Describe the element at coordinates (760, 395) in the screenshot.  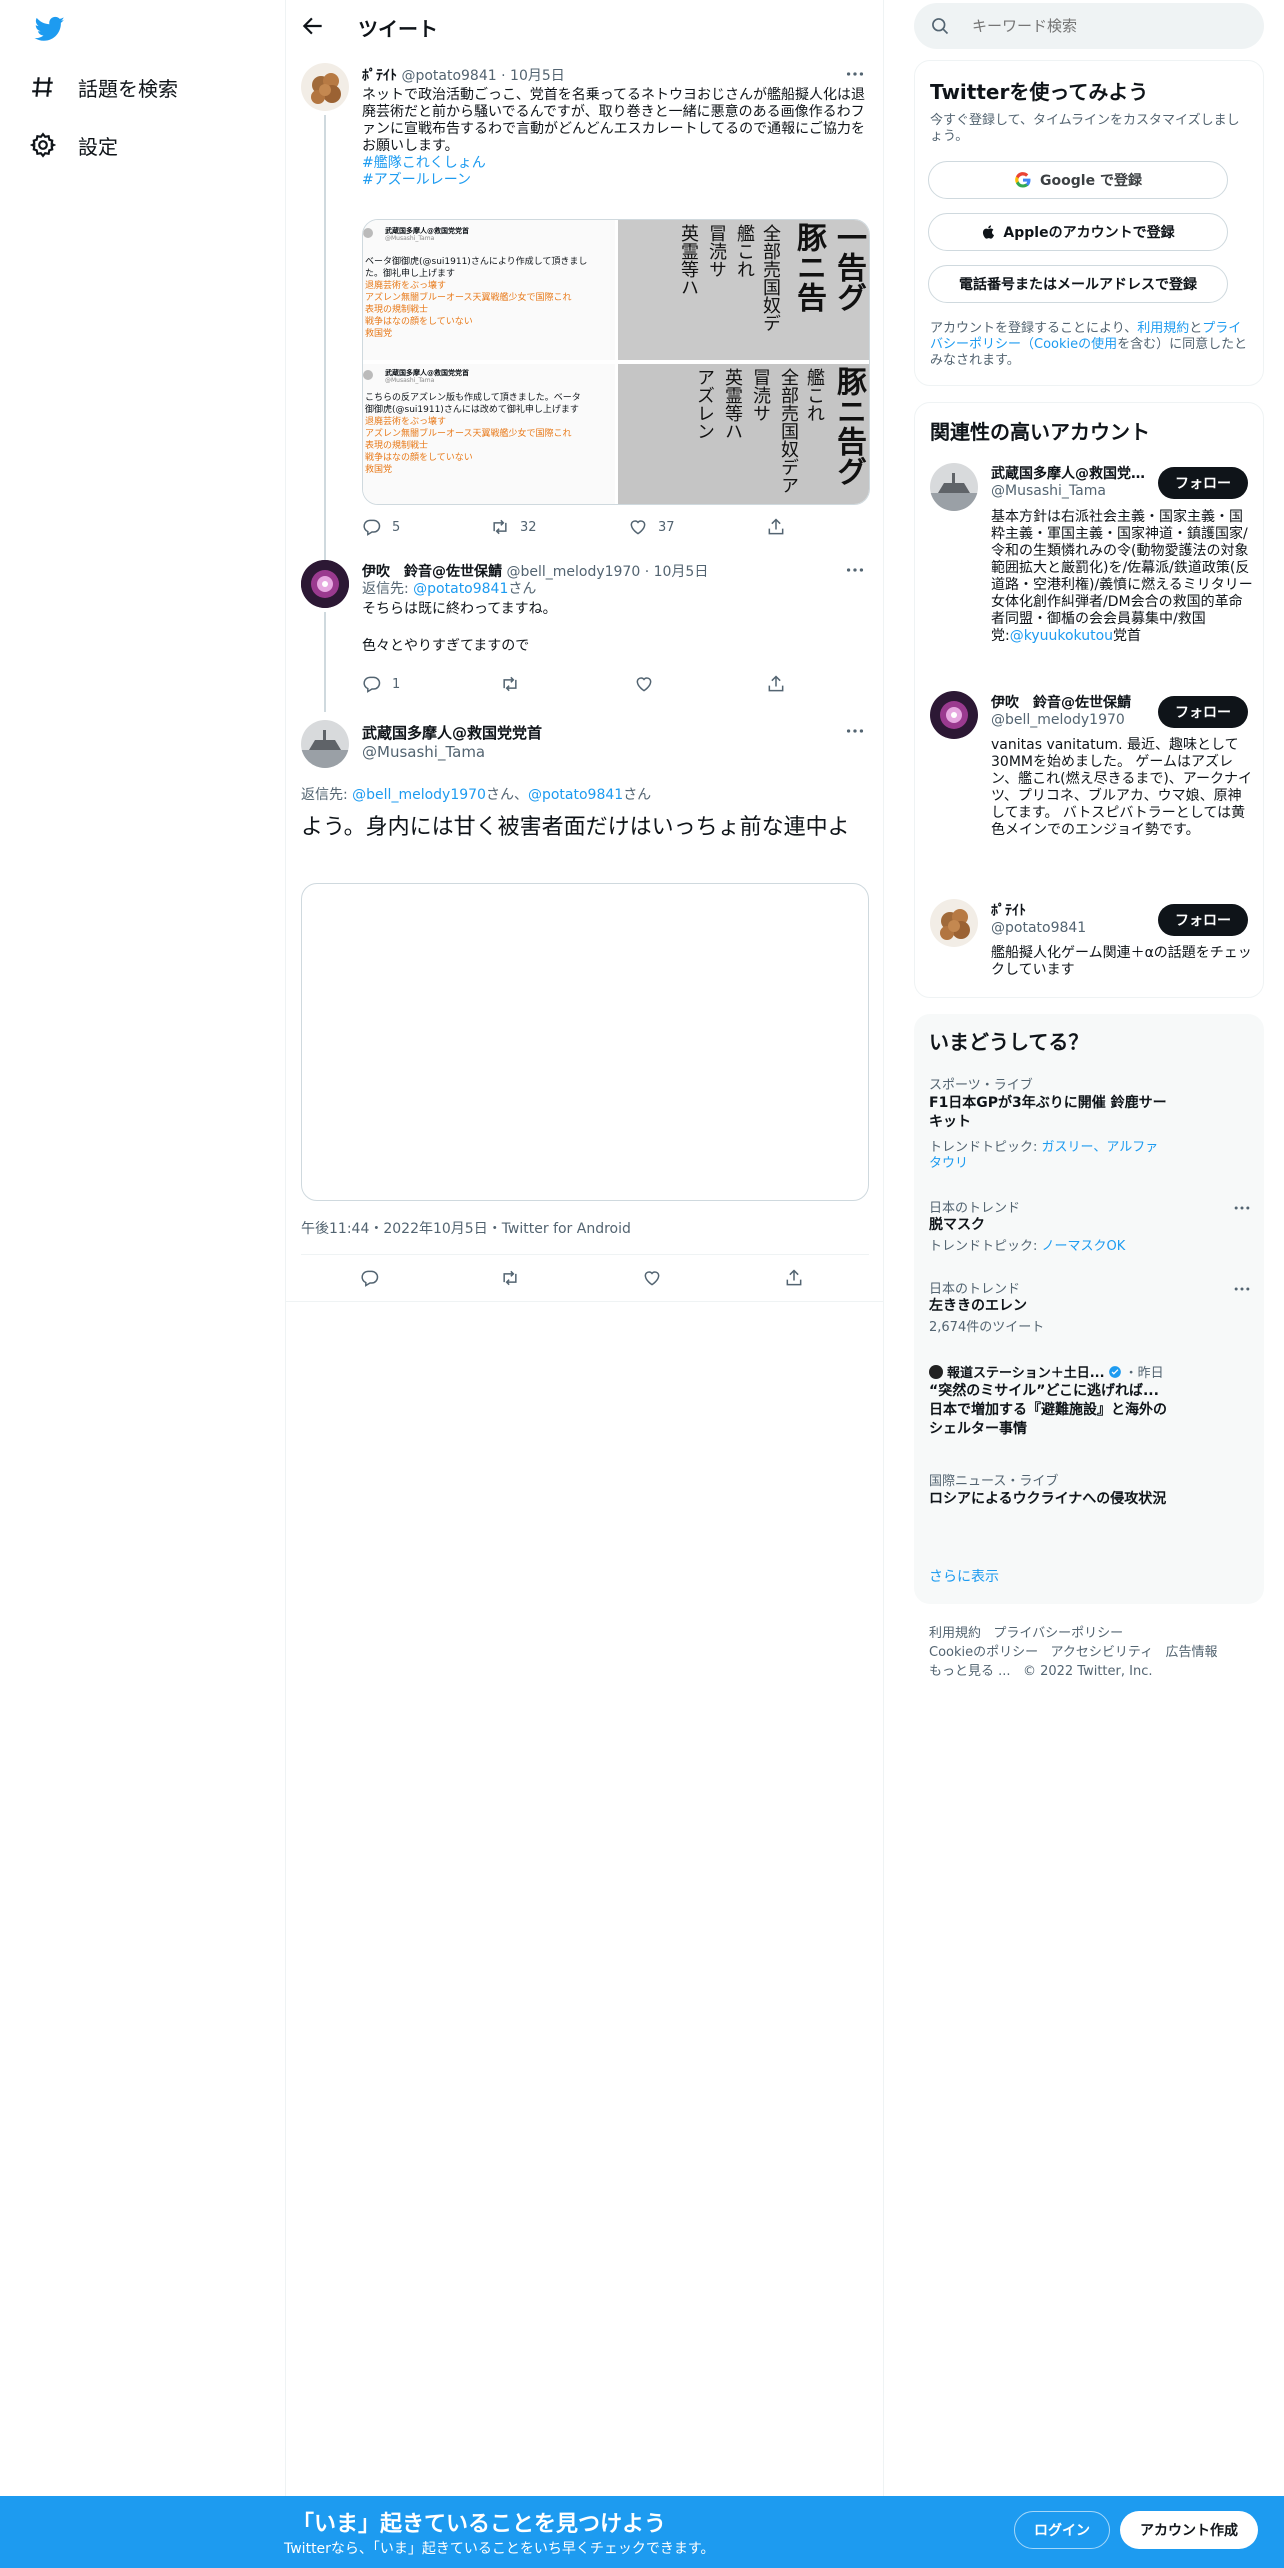
I see `poster-text: 冒涜サ` at that location.